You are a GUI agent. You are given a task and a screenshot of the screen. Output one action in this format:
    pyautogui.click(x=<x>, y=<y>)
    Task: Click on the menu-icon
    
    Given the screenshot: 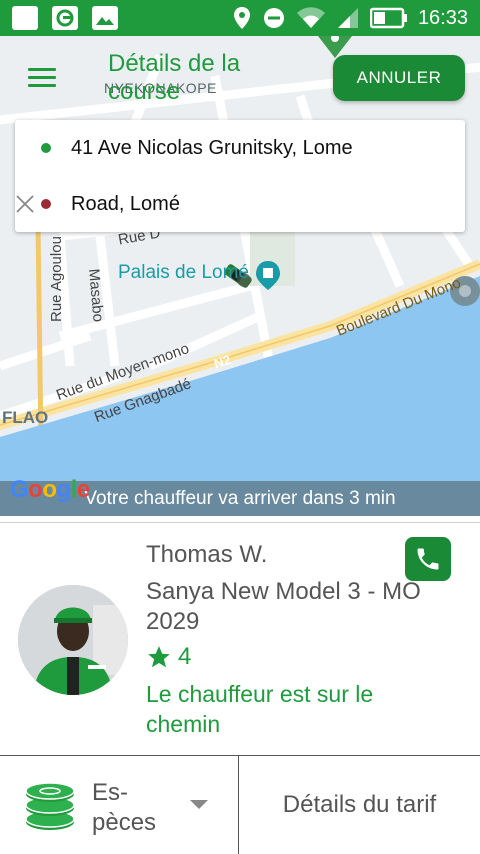 What is the action you would take?
    pyautogui.click(x=42, y=78)
    